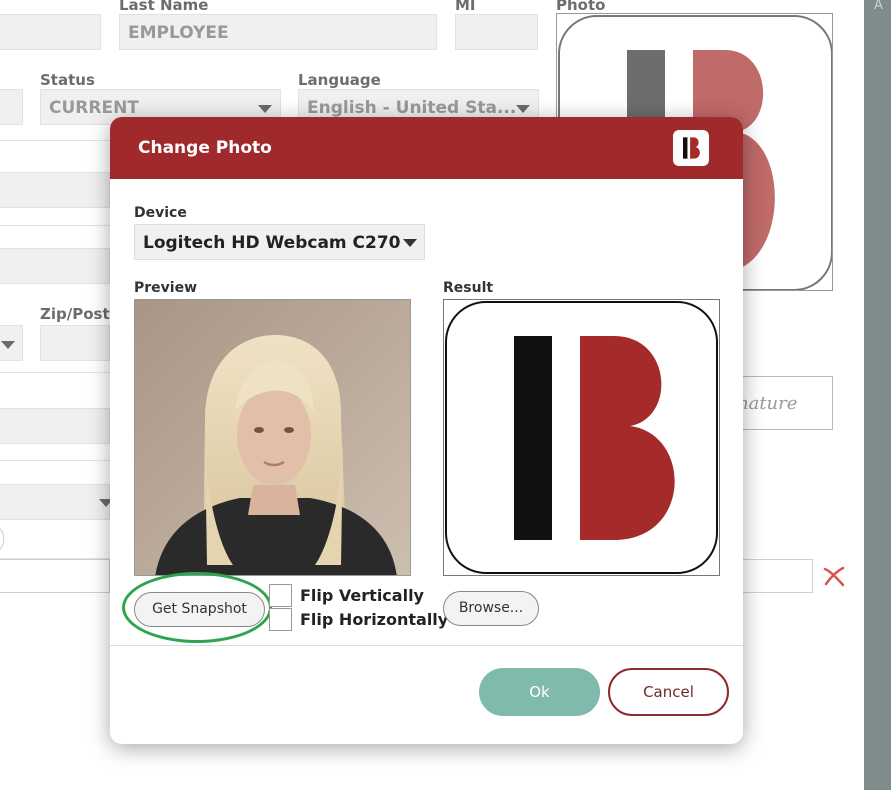 The width and height of the screenshot is (891, 790). I want to click on device-select: Logitech HD Webcam C270, so click(279, 242).